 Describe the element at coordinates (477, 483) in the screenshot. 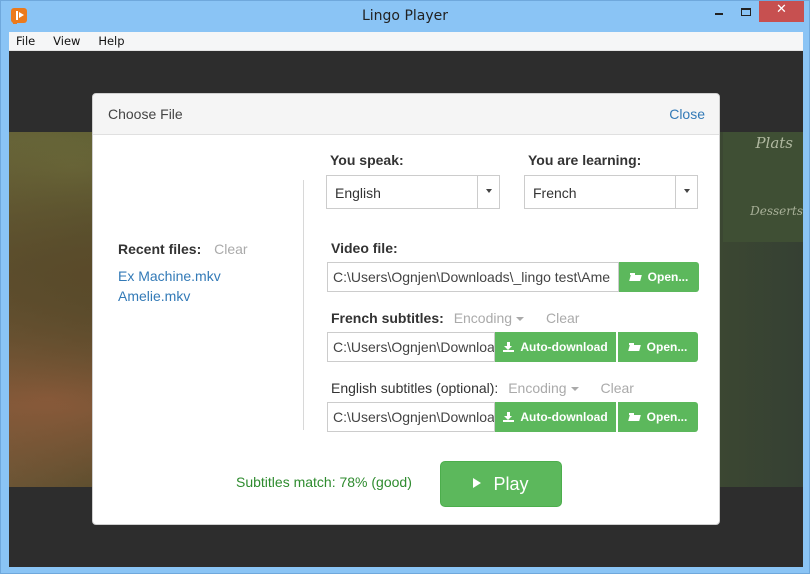

I see `play-icon` at that location.